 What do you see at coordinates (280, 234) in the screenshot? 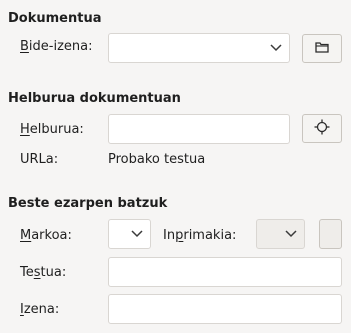
I see `format-dropdown` at bounding box center [280, 234].